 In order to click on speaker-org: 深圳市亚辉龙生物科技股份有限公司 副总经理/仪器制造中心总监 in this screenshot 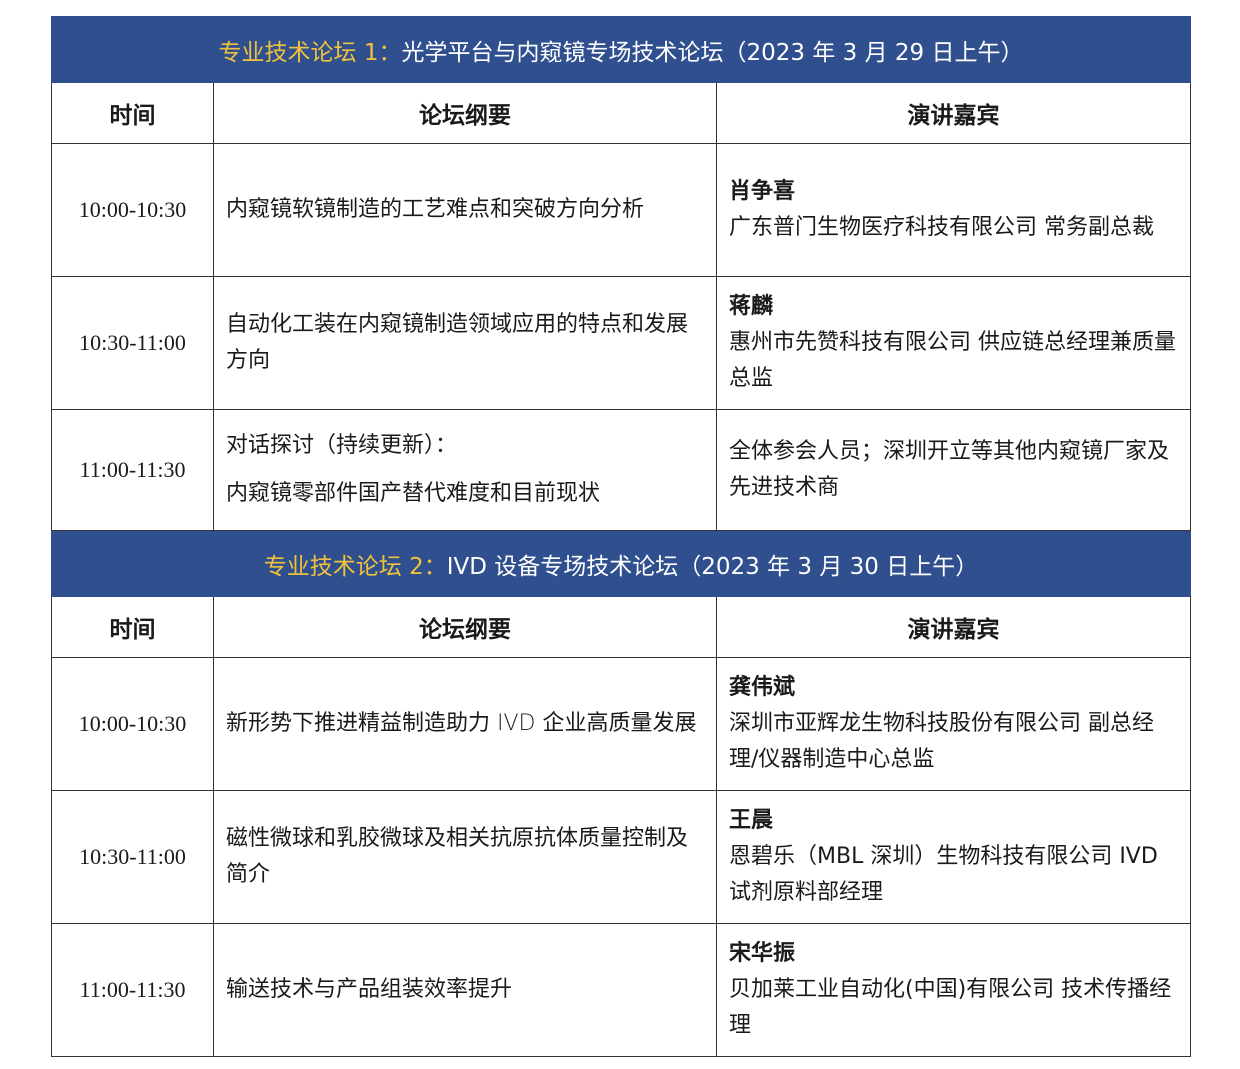, I will do `click(941, 741)`.